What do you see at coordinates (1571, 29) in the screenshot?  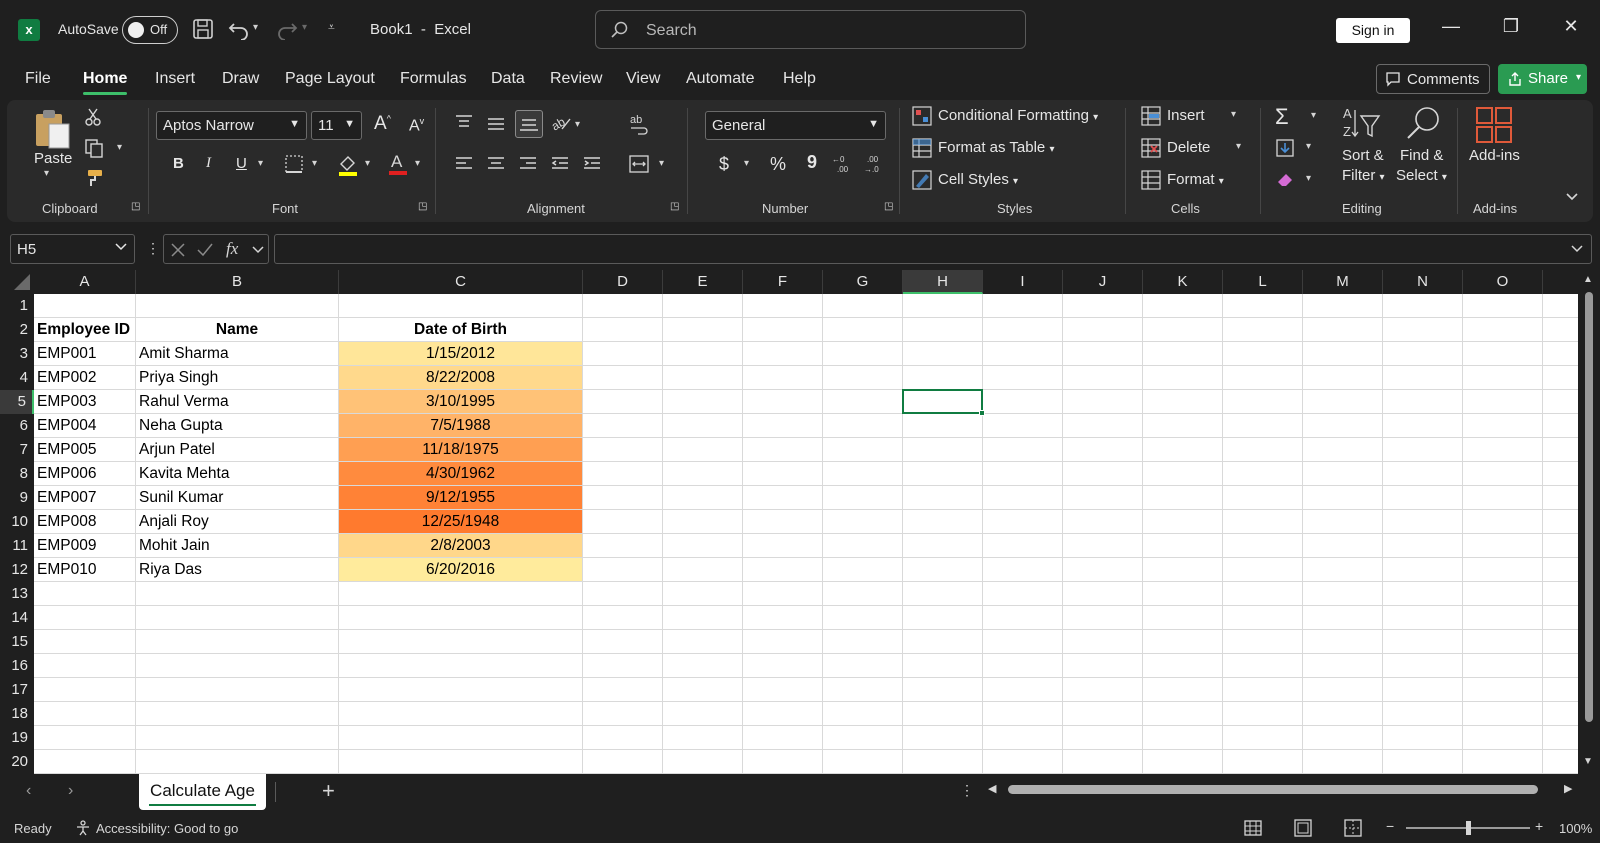 I see `close-icon: ✕` at bounding box center [1571, 29].